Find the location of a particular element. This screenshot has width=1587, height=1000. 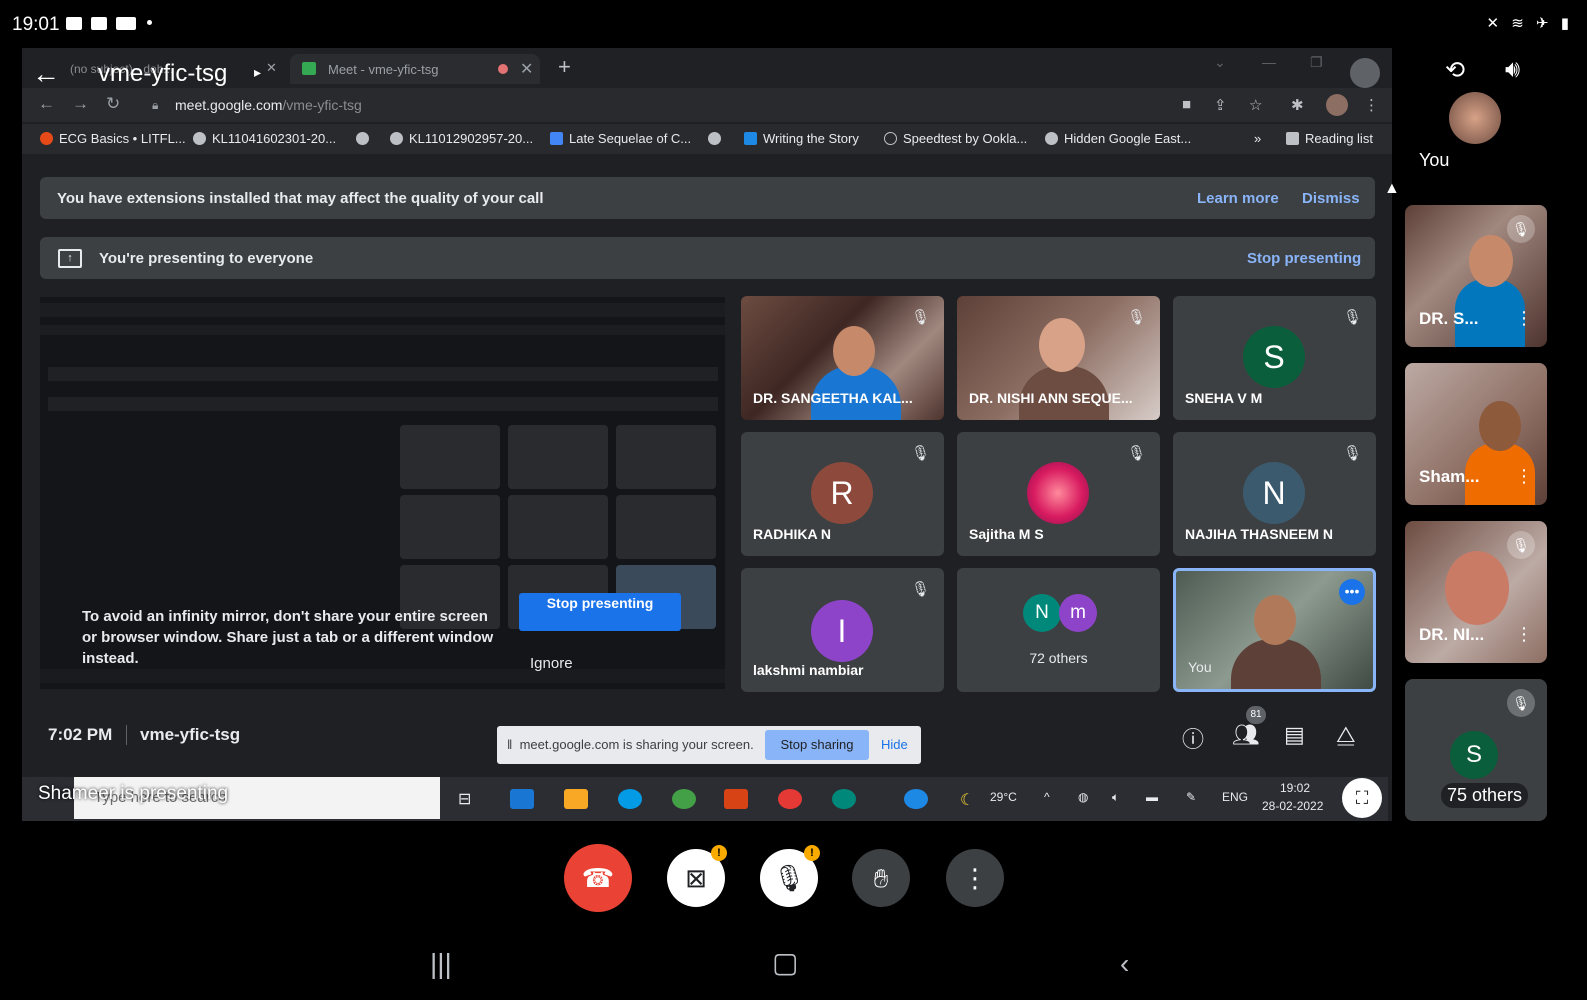

extensions-icon: ✱ is located at coordinates (1297, 105).